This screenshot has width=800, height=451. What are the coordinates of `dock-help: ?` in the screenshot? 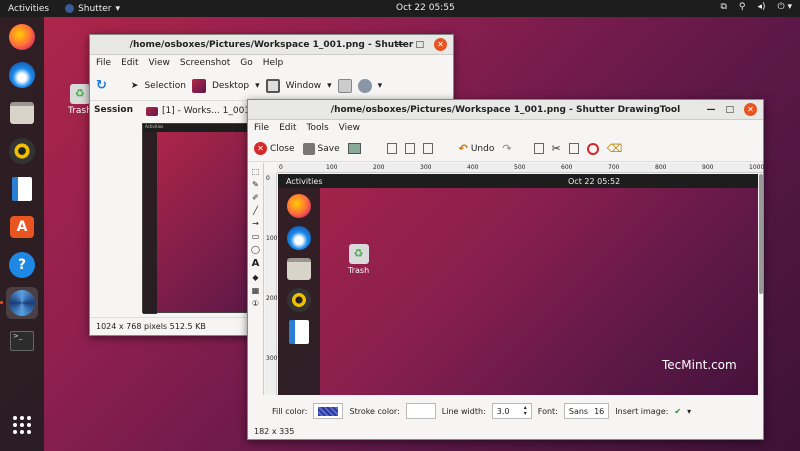 It's located at (22, 265).